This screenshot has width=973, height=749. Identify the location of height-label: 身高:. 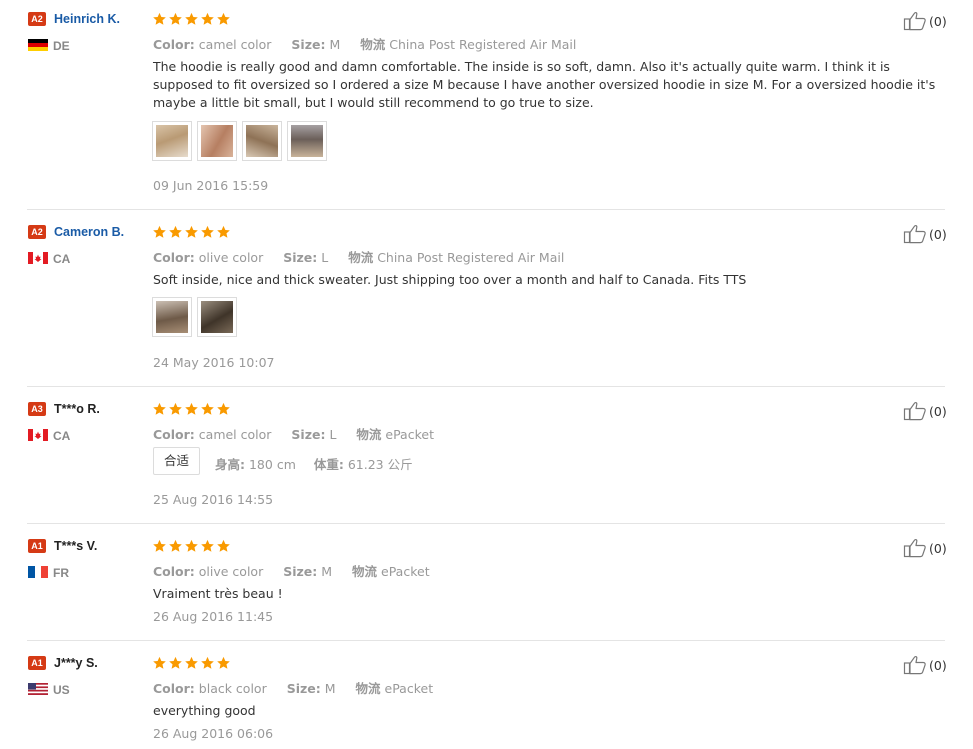
(230, 464).